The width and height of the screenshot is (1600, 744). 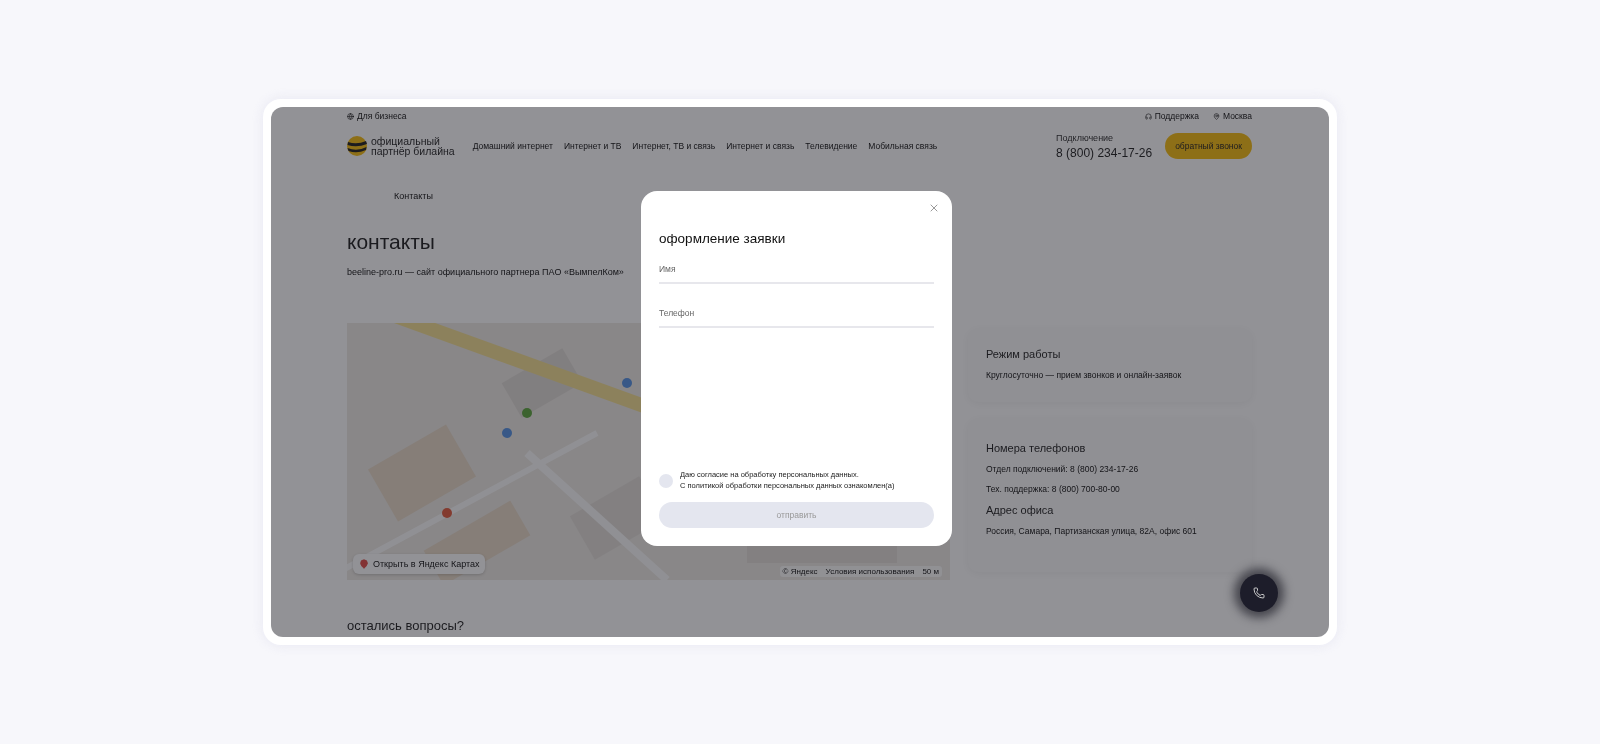 What do you see at coordinates (406, 625) in the screenshot?
I see `section-heading: остались вопросы?` at bounding box center [406, 625].